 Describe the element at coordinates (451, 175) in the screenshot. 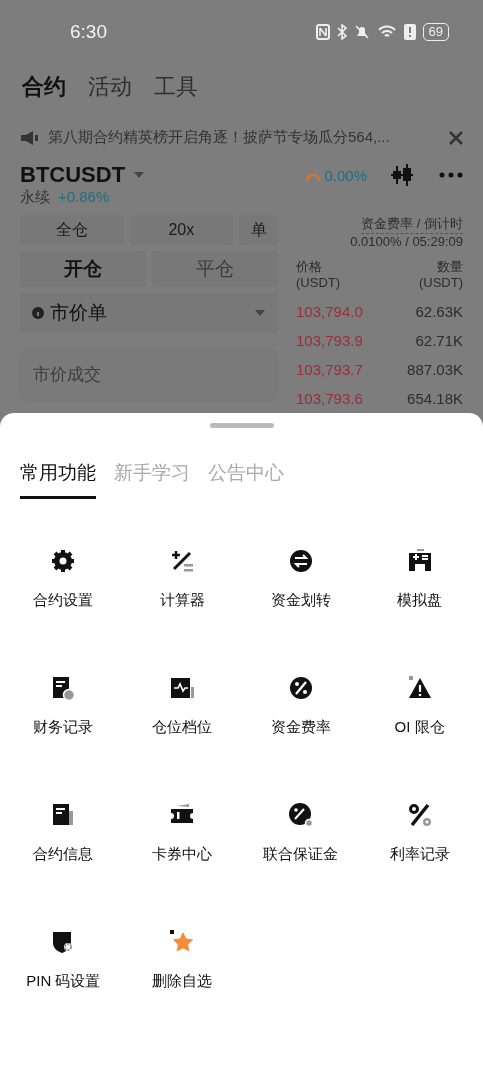

I see `more-icon` at that location.